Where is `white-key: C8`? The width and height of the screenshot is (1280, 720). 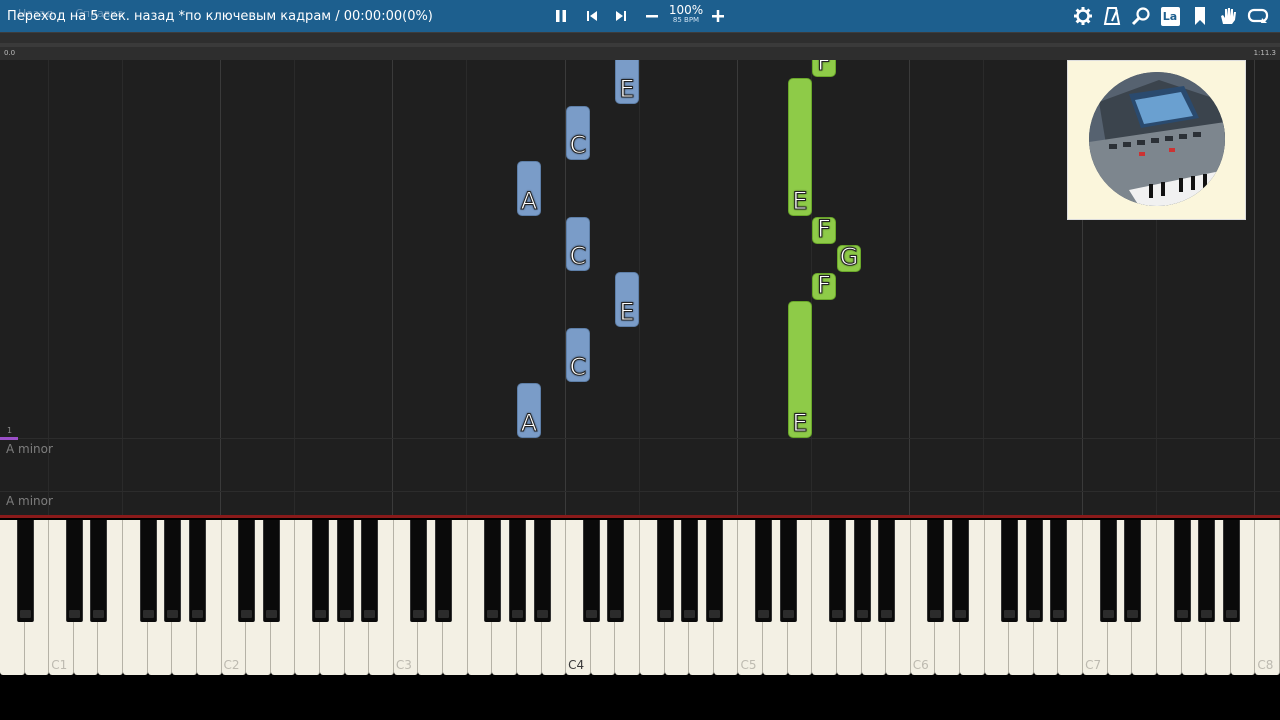 white-key: C8 is located at coordinates (1267, 597).